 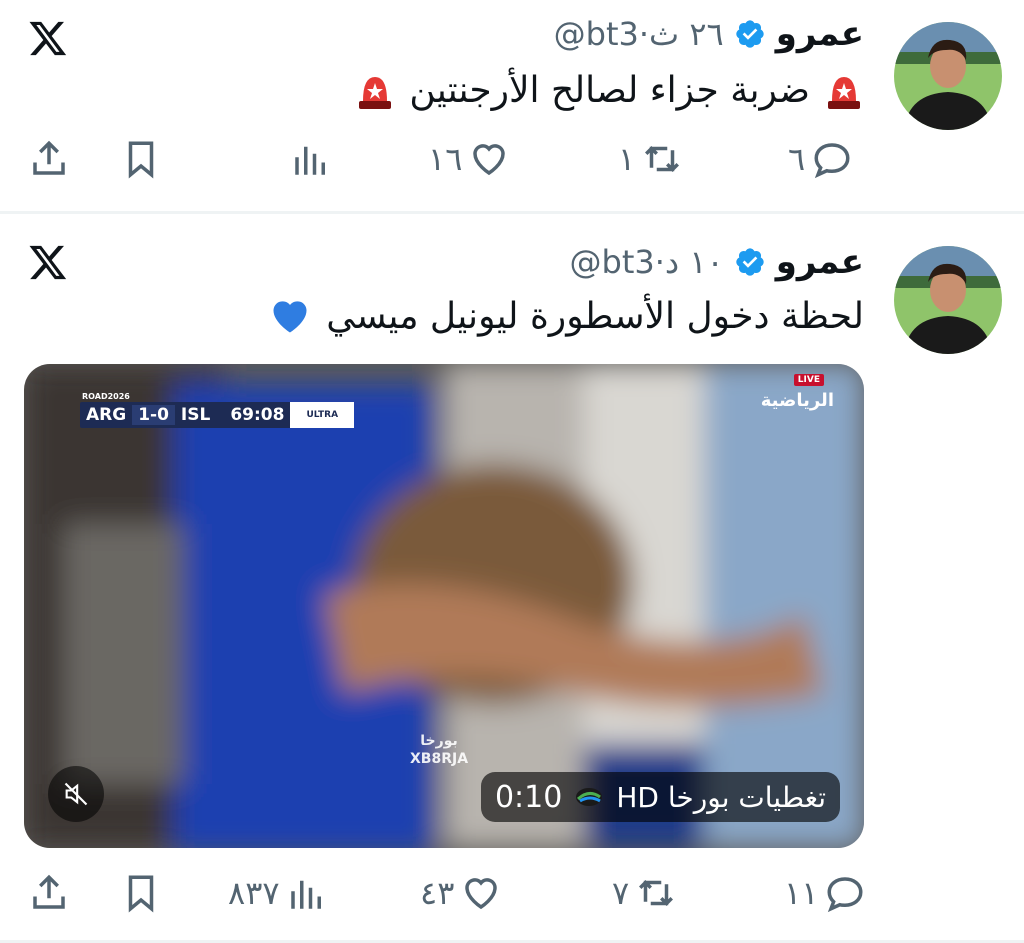 I want to click on tweet-meta: @bt3·٢٦ ث, so click(x=639, y=34).